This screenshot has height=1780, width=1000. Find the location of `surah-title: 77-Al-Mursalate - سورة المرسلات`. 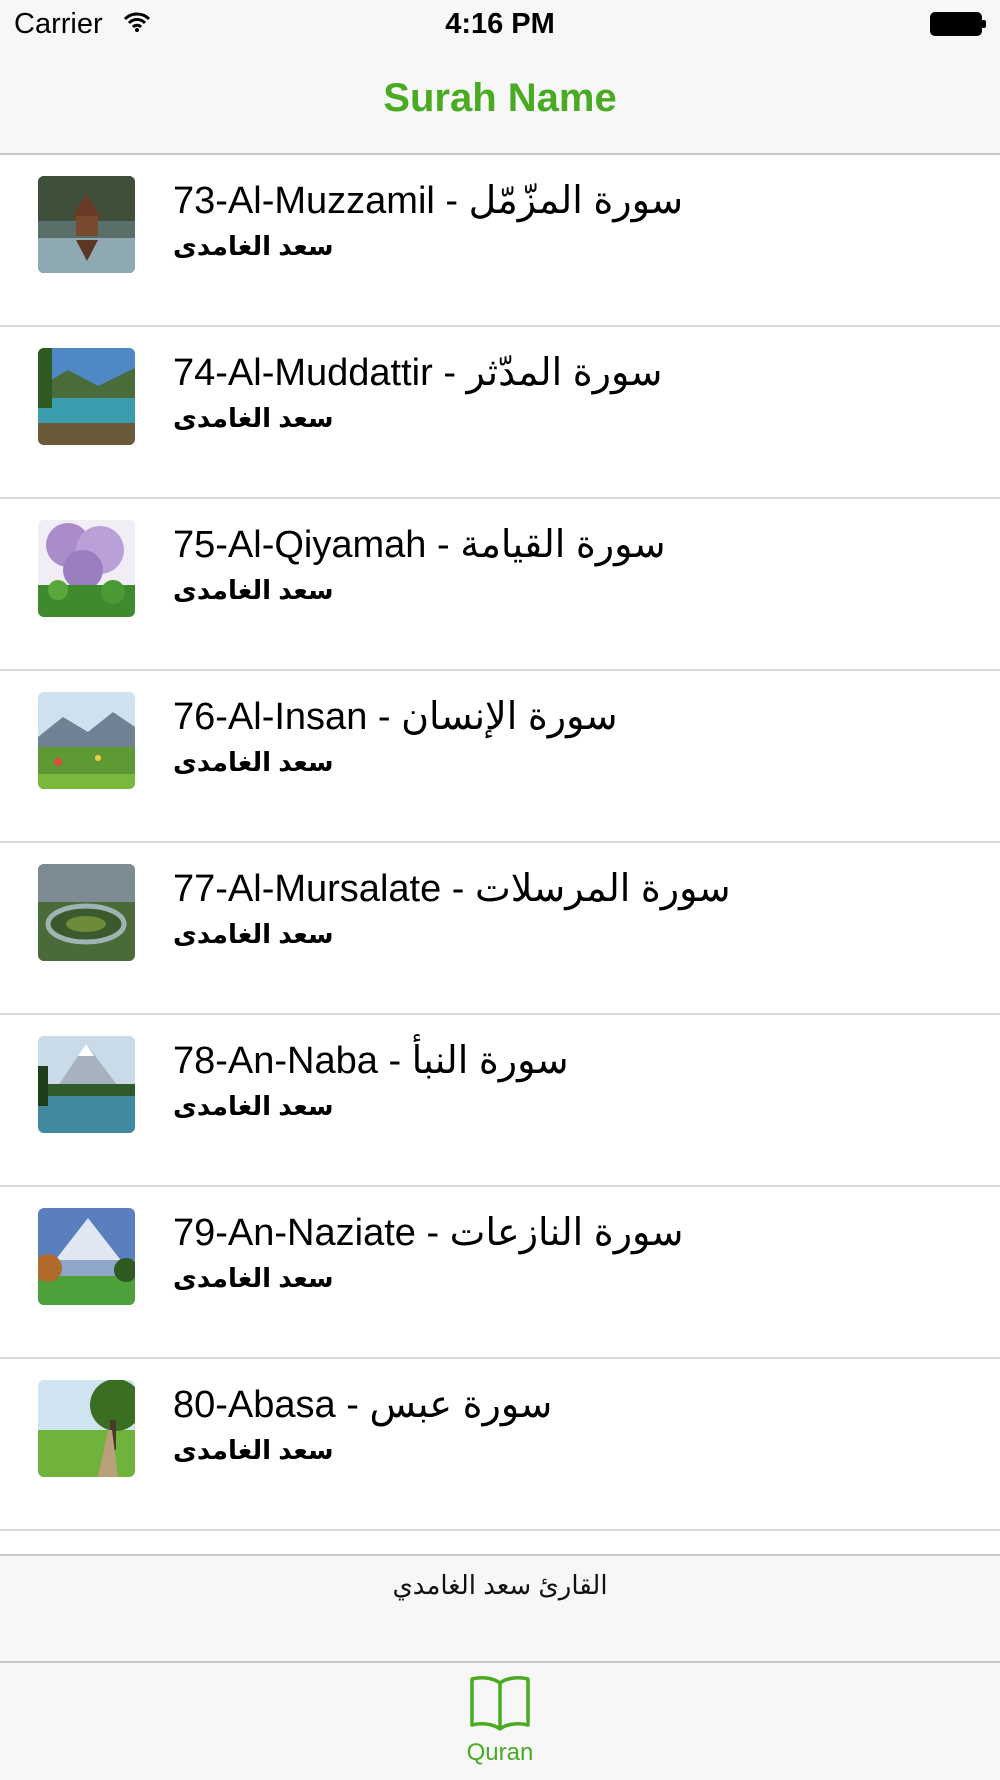

surah-title: 77-Al-Mursalate - سورة المرسلات is located at coordinates (452, 889).